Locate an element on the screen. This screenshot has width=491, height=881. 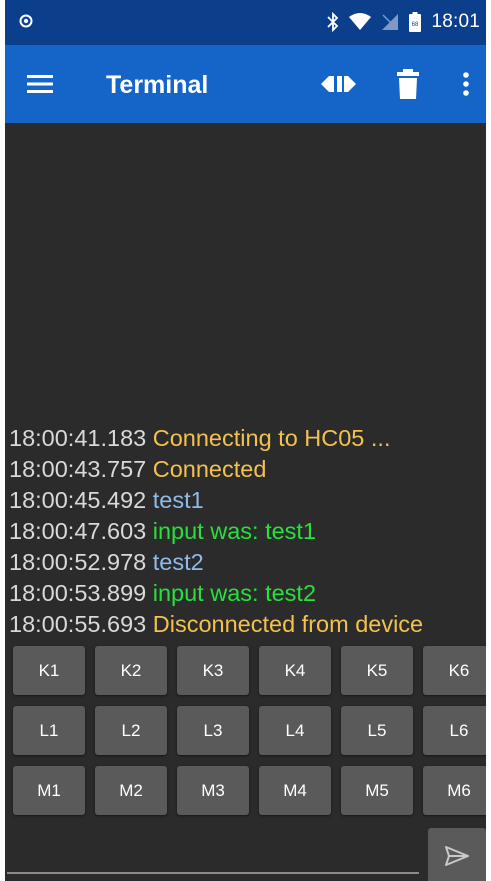
macro-key-l5: L5 is located at coordinates (377, 730).